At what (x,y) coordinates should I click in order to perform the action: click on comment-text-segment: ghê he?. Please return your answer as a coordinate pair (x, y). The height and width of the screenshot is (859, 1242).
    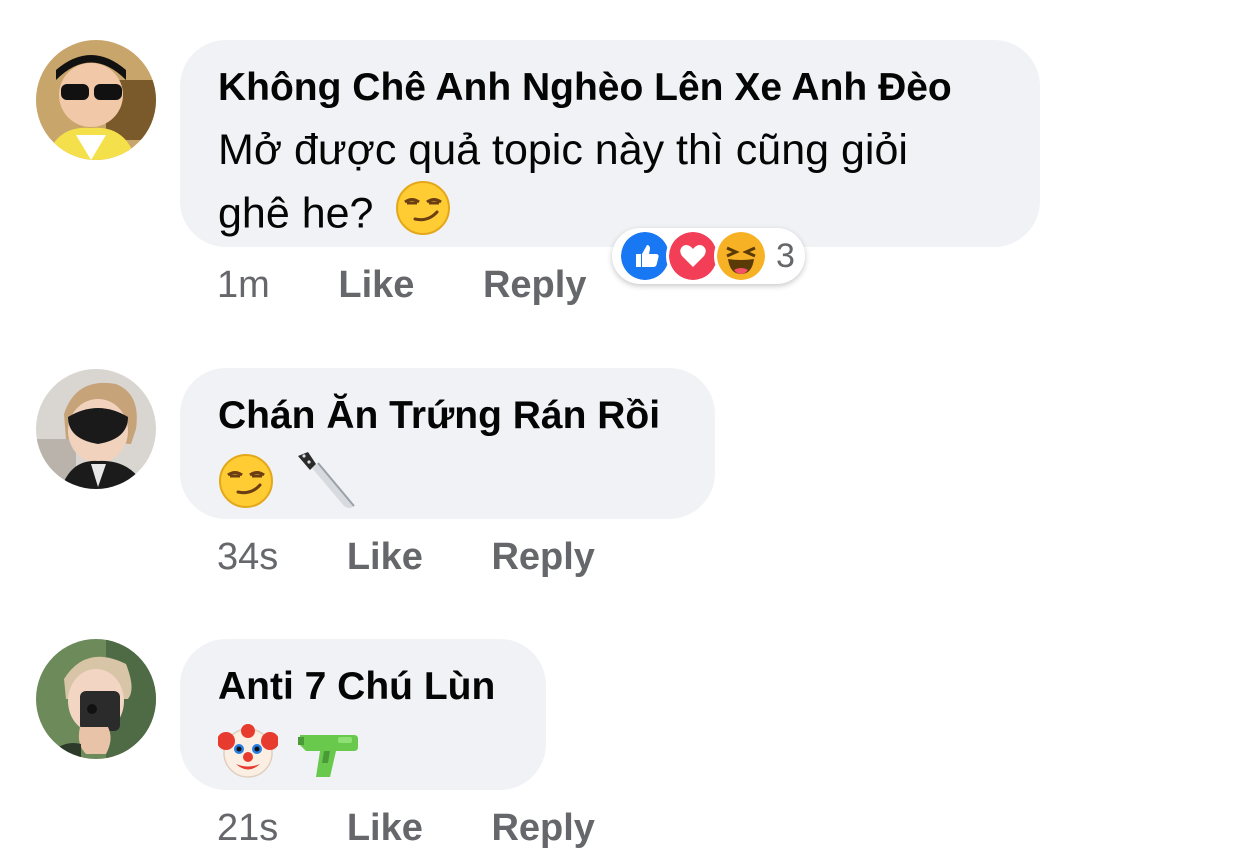
    Looking at the image, I should click on (296, 213).